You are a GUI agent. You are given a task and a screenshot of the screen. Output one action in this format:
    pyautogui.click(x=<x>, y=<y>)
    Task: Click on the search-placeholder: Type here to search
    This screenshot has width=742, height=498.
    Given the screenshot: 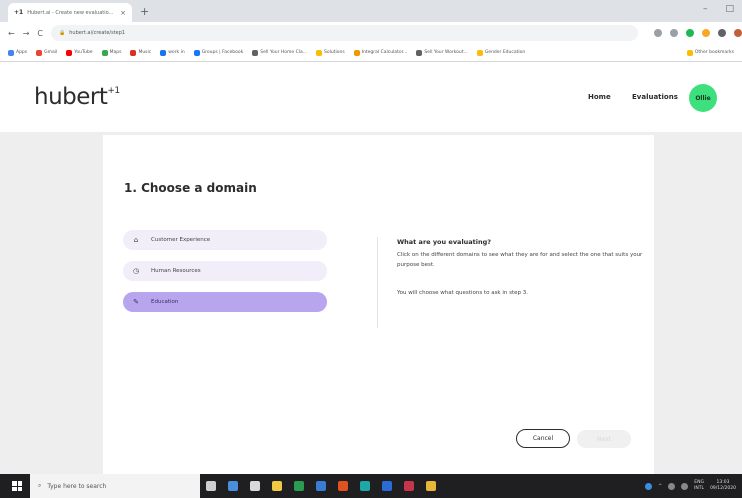 What is the action you would take?
    pyautogui.click(x=77, y=486)
    